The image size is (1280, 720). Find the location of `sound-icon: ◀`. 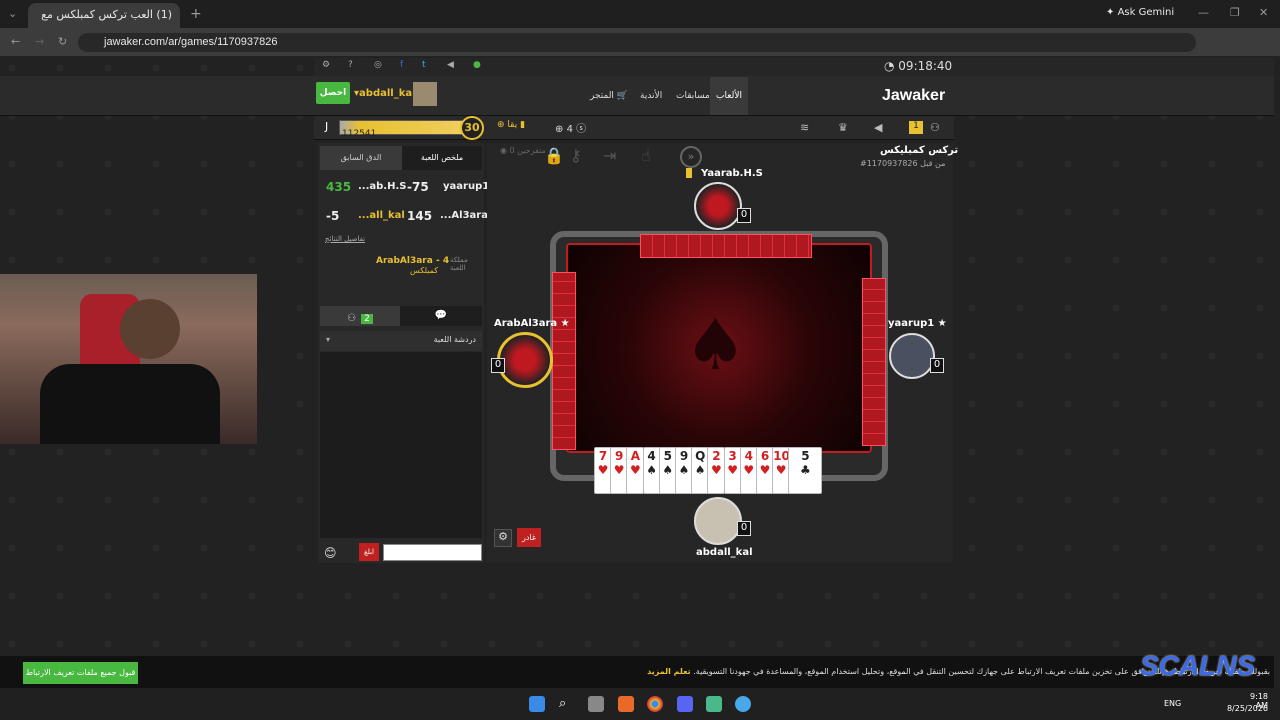

sound-icon: ◀ is located at coordinates (450, 65).